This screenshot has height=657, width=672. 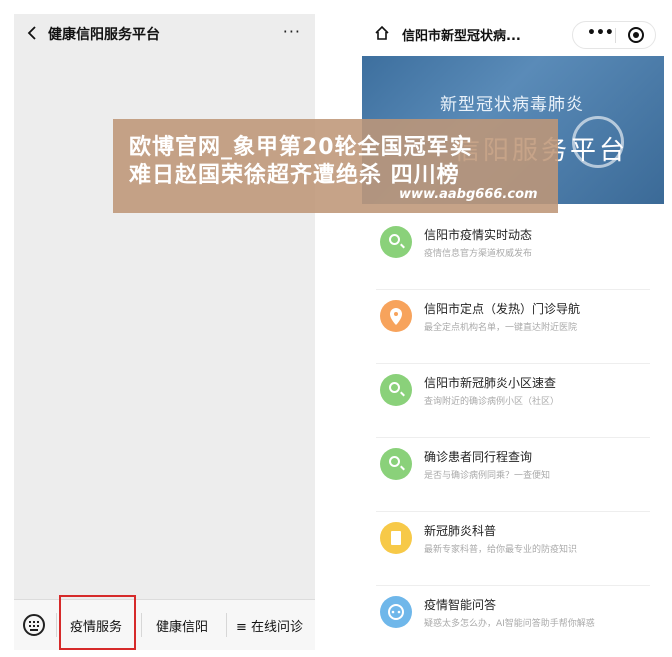 I want to click on bottom-menu-bar: 疫情服务 健康信阳 ≡ 在线问诊, so click(x=164, y=622).